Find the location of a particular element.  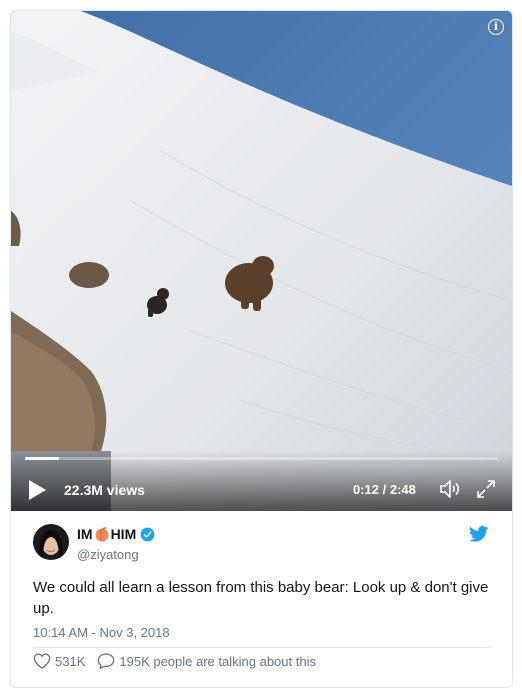

reply-button: 195K people are talking about this is located at coordinates (206, 661).